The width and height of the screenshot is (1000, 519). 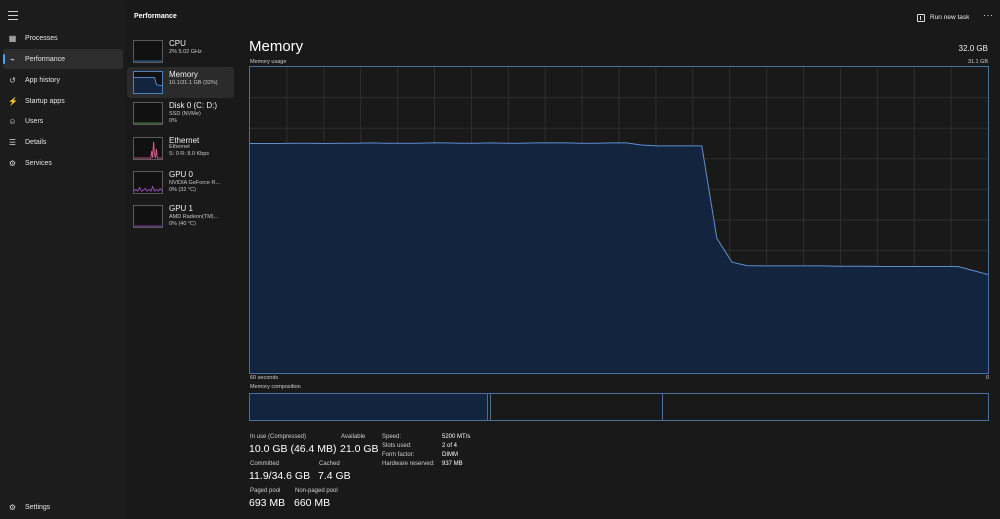 I want to click on gpu-1-thumbnail, so click(x=148, y=216).